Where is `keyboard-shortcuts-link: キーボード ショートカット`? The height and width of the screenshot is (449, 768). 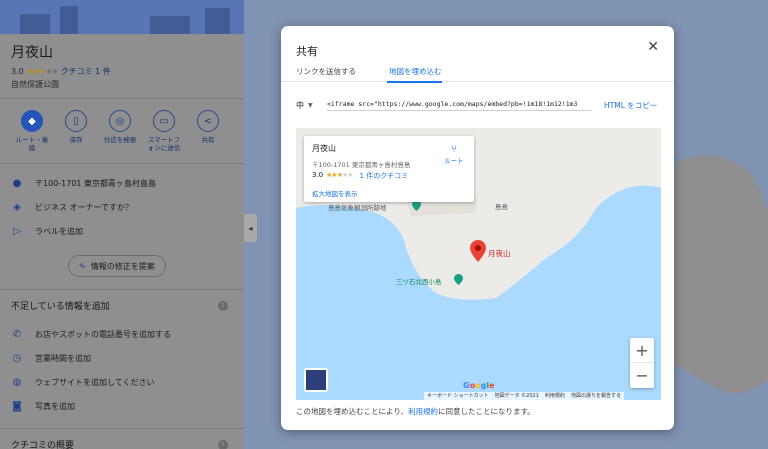 keyboard-shortcuts-link: キーボード ショートカット is located at coordinates (458, 396).